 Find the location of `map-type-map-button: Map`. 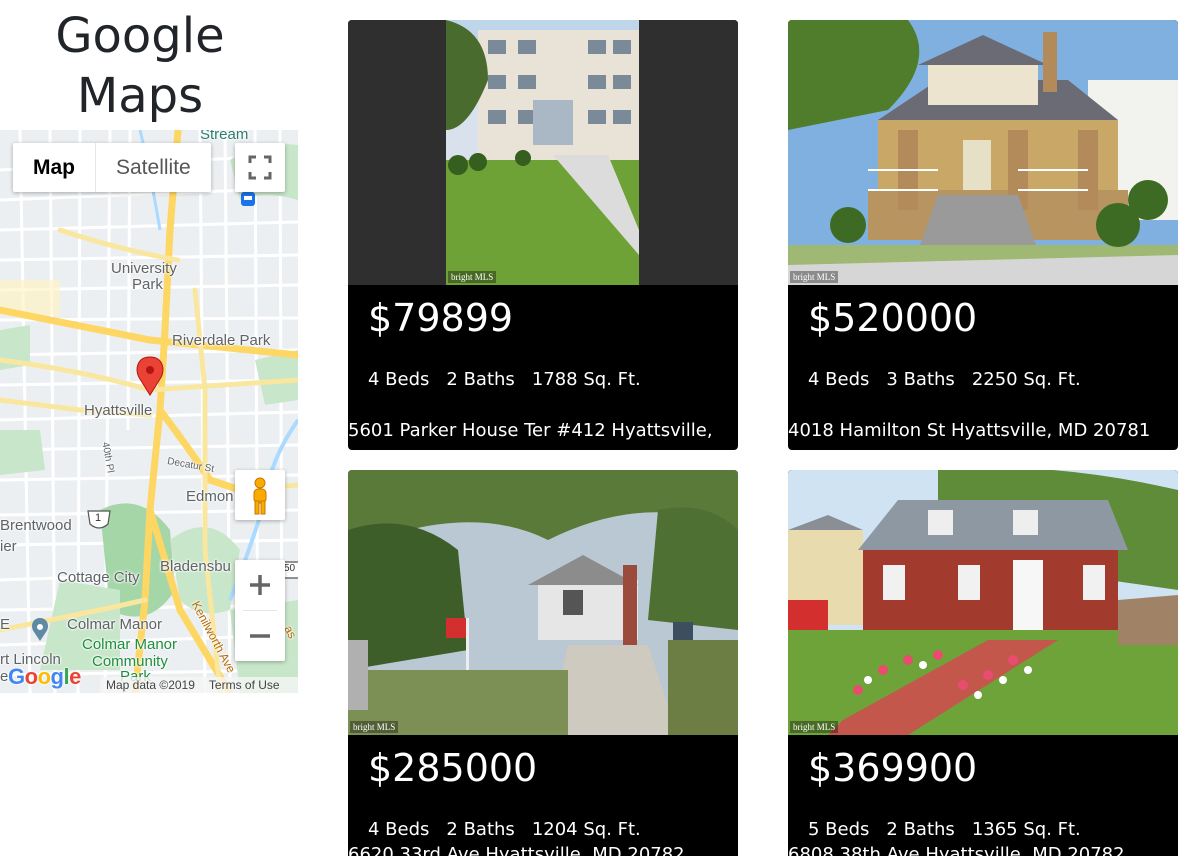

map-type-map-button: Map is located at coordinates (54, 167).